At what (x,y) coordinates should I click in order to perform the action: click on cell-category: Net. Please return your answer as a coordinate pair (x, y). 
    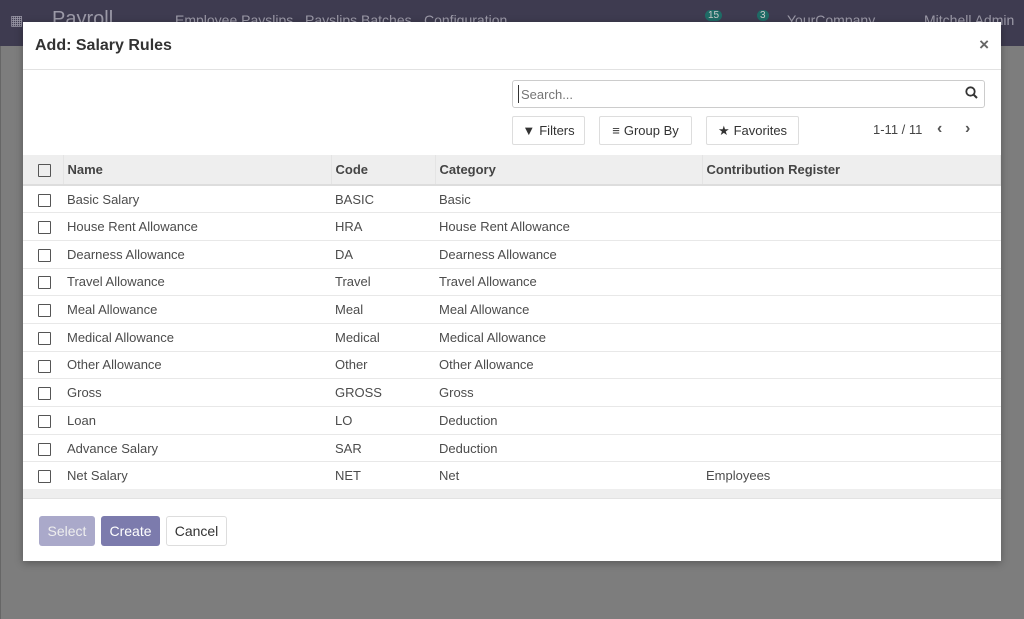
    Looking at the image, I should click on (568, 476).